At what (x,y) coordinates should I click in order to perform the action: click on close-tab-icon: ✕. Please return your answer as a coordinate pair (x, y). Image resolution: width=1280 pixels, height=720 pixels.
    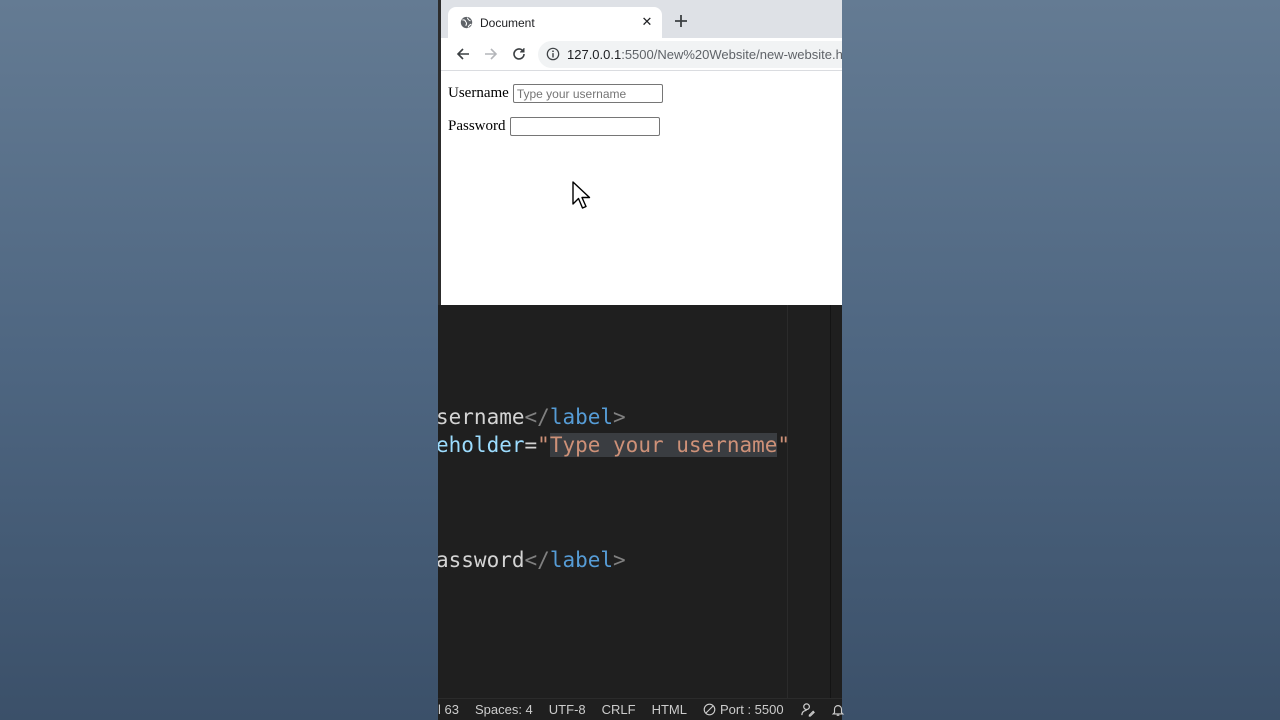
    Looking at the image, I should click on (647, 22).